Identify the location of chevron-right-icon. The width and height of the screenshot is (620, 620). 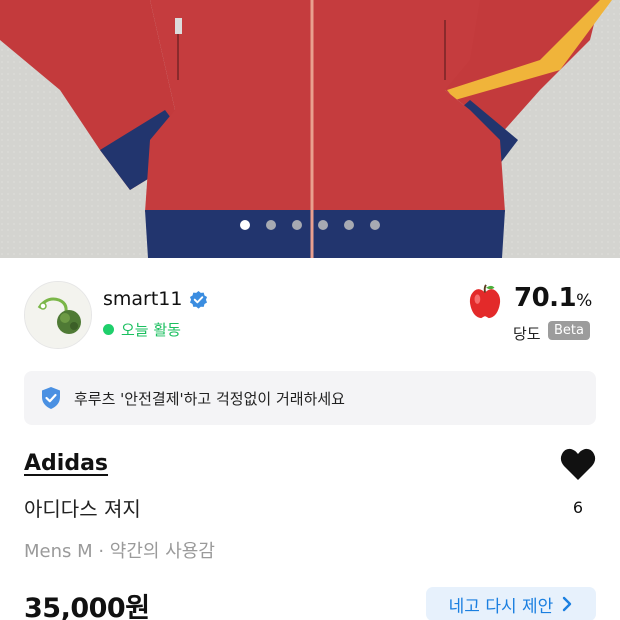
(567, 604).